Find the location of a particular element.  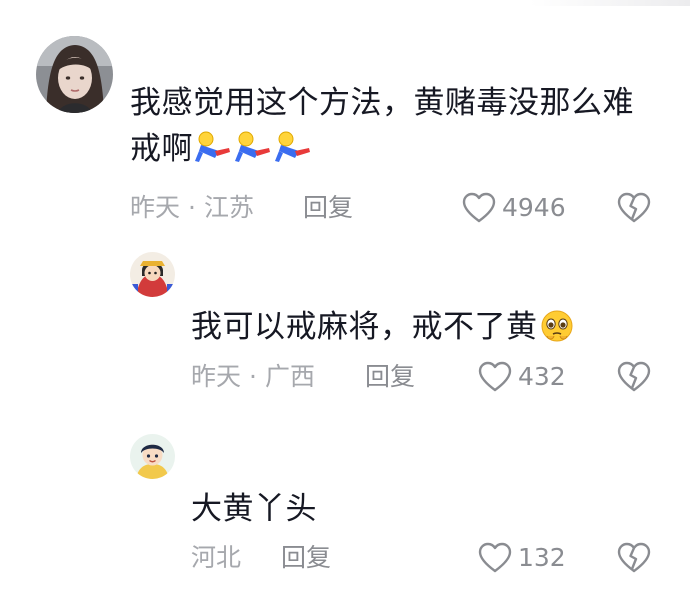

reply-text: 大黄丫头 is located at coordinates (254, 509).